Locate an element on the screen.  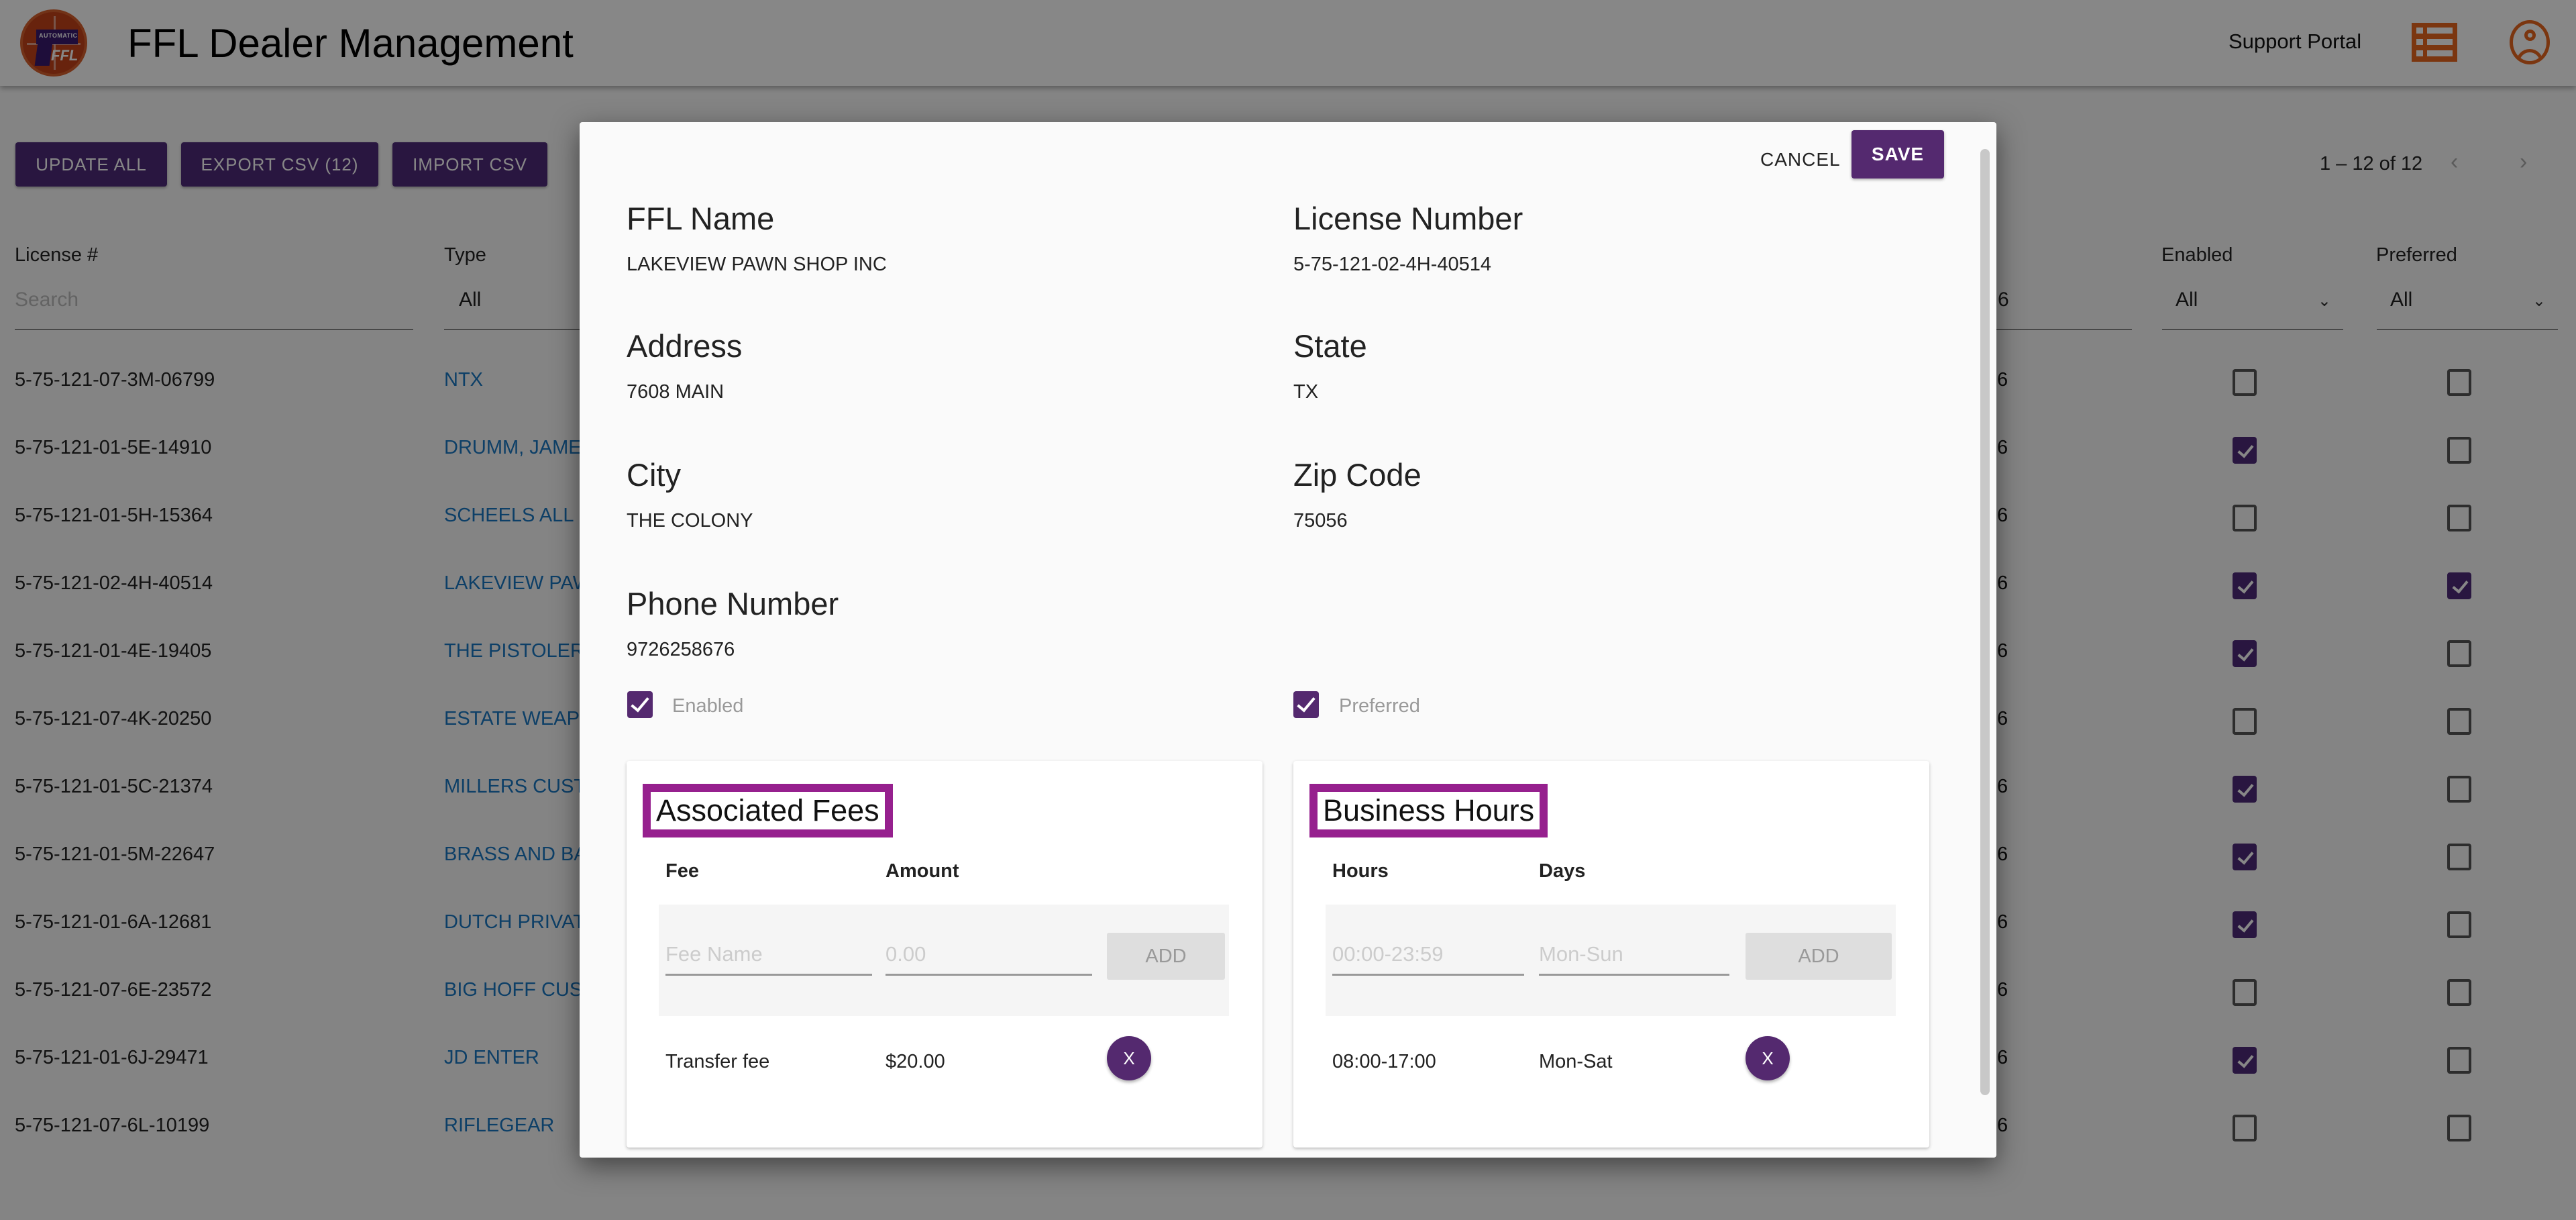
days-column-header: Days is located at coordinates (1562, 871).